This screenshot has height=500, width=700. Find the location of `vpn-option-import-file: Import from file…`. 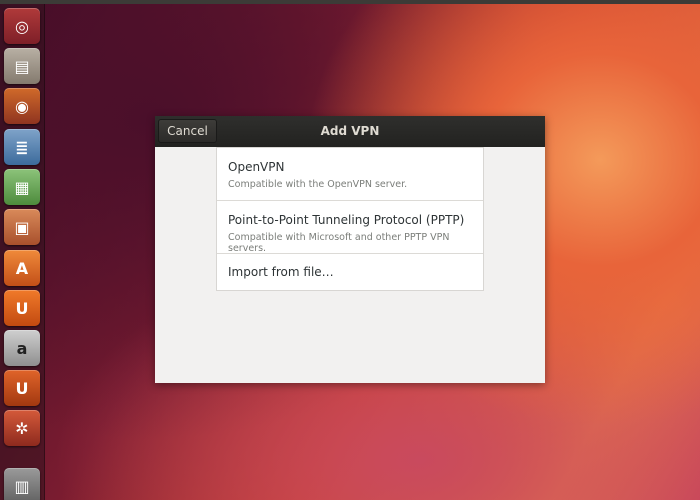

vpn-option-import-file: Import from file… is located at coordinates (350, 272).